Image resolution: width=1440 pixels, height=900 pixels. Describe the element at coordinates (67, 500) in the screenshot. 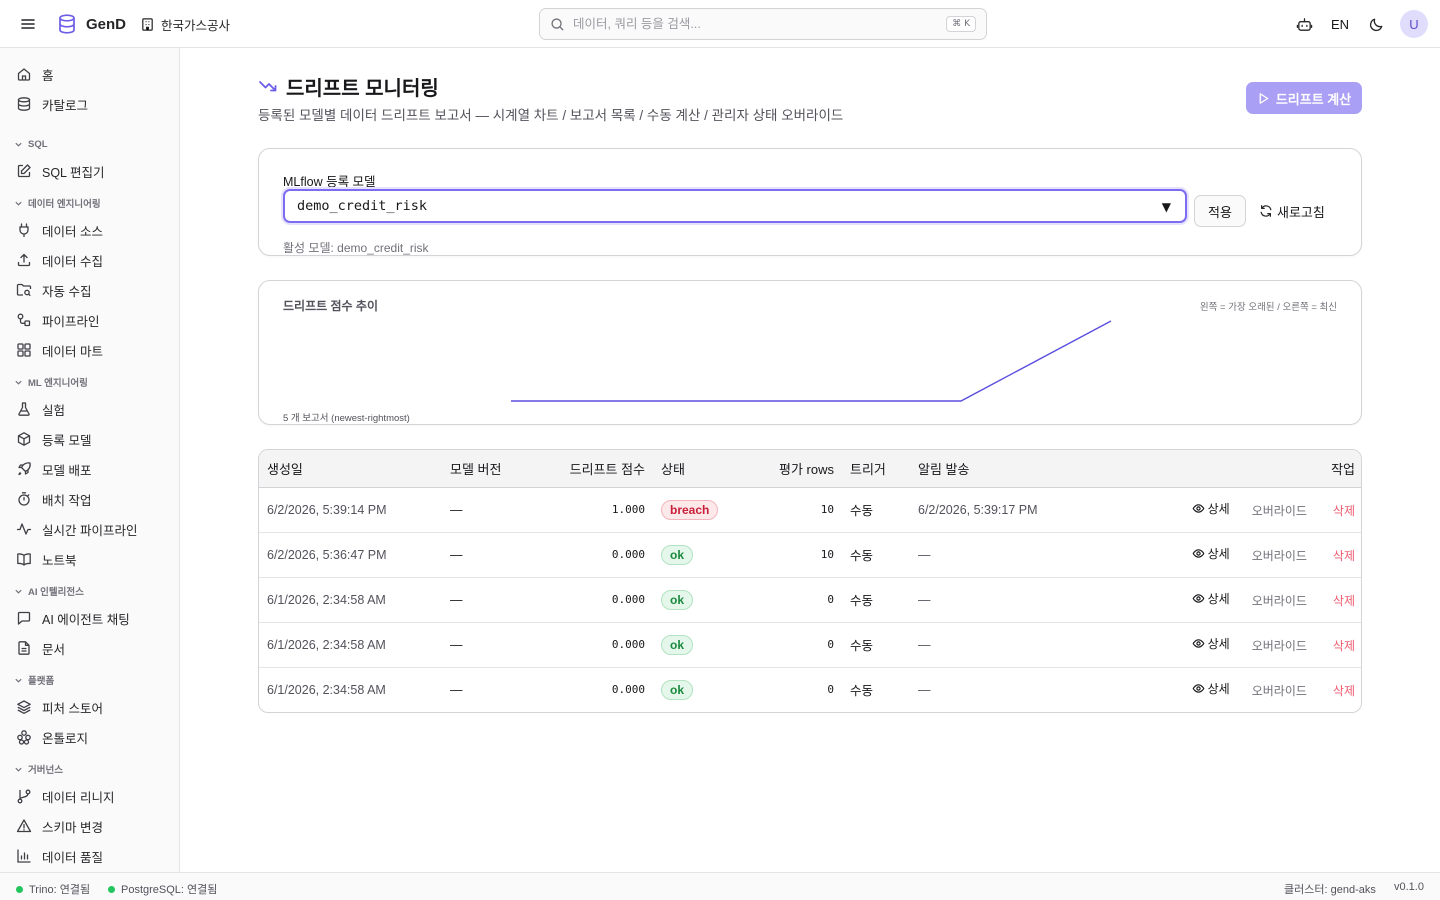

I see `sidebar-item-label: 배치 작업` at that location.